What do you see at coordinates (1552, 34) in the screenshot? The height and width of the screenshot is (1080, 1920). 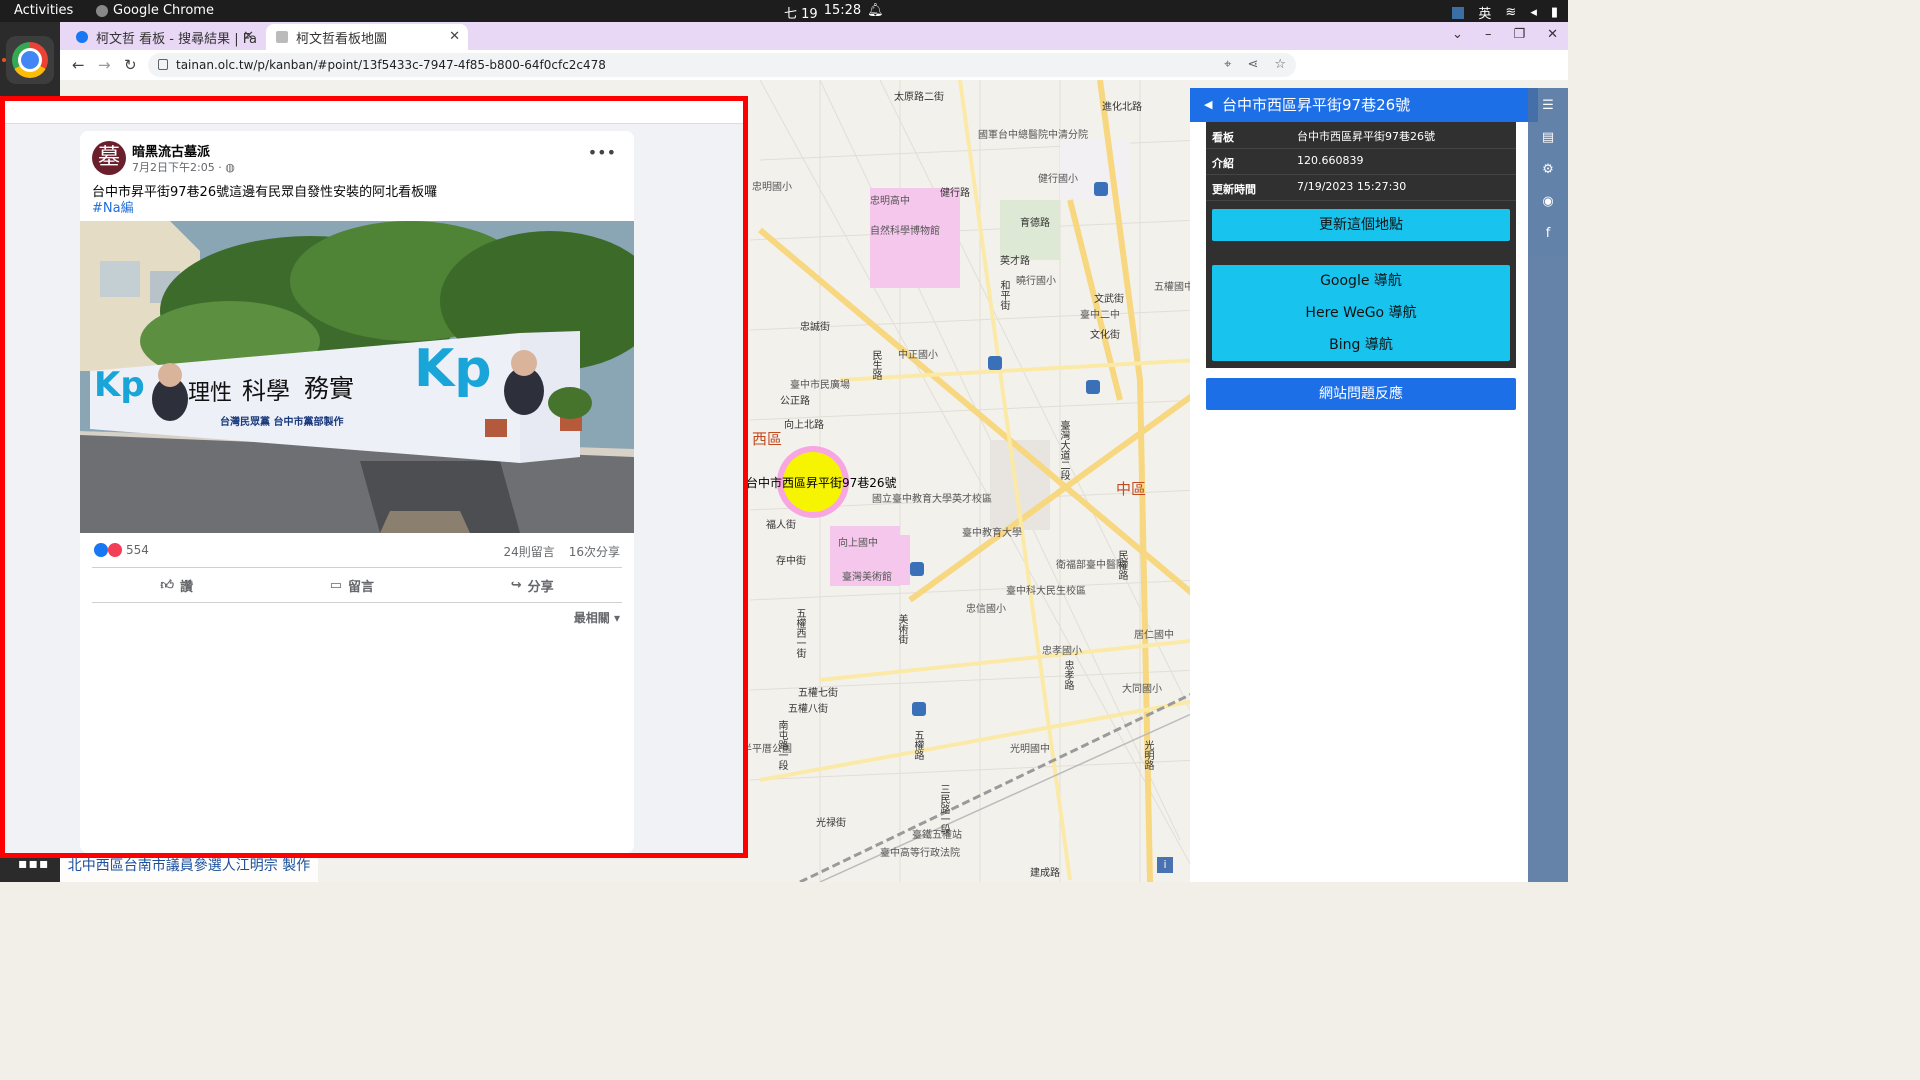 I see `close-window-icon: ✕` at bounding box center [1552, 34].